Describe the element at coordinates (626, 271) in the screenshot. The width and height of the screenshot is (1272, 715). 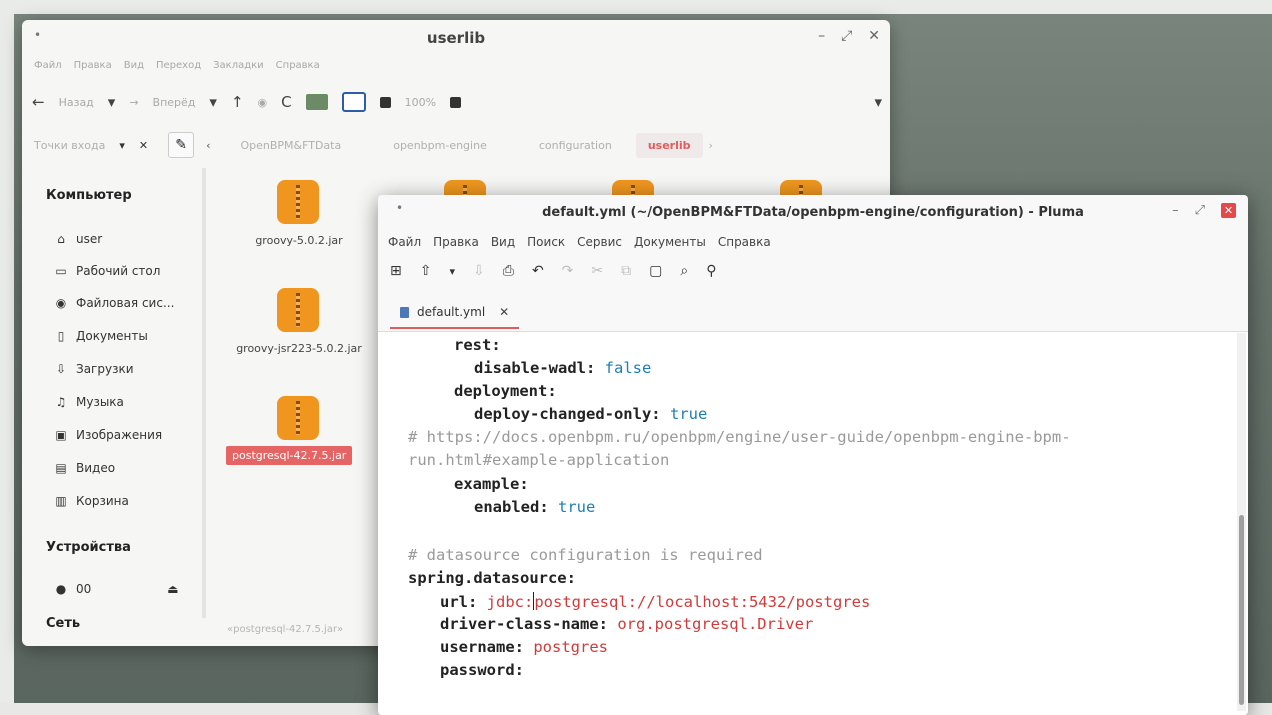
I see `copy-icon: ⧉` at that location.